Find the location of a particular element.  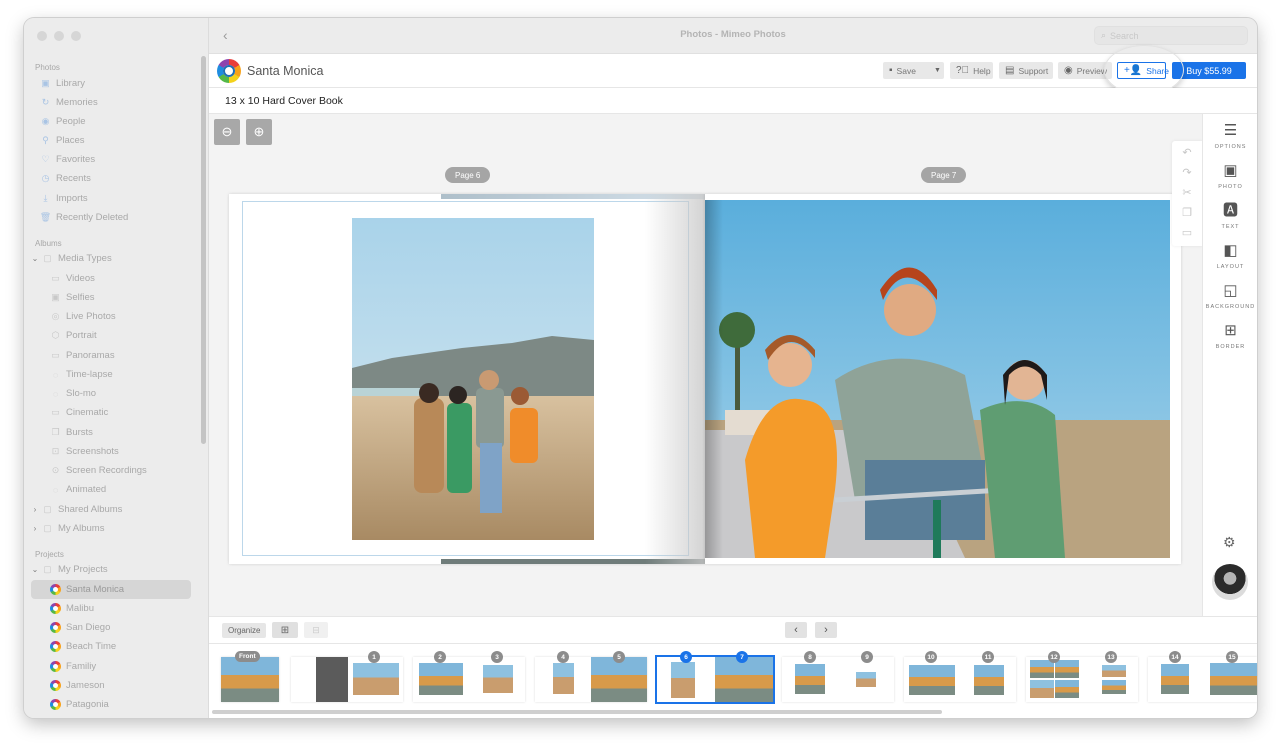

add-pages-button: ⊞ is located at coordinates (285, 630).